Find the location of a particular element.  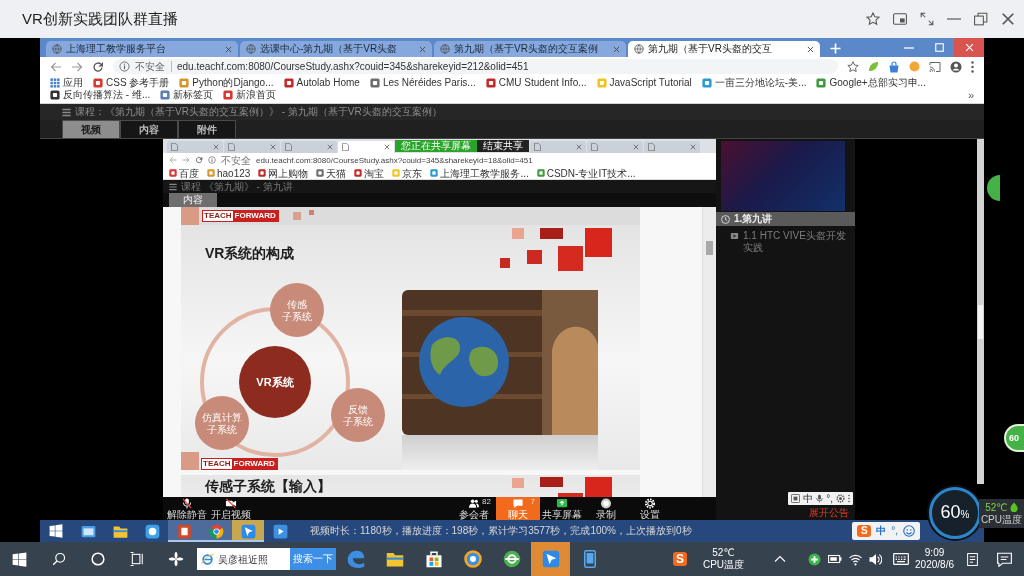

more-bookmarks-button: » is located at coordinates (970, 95).